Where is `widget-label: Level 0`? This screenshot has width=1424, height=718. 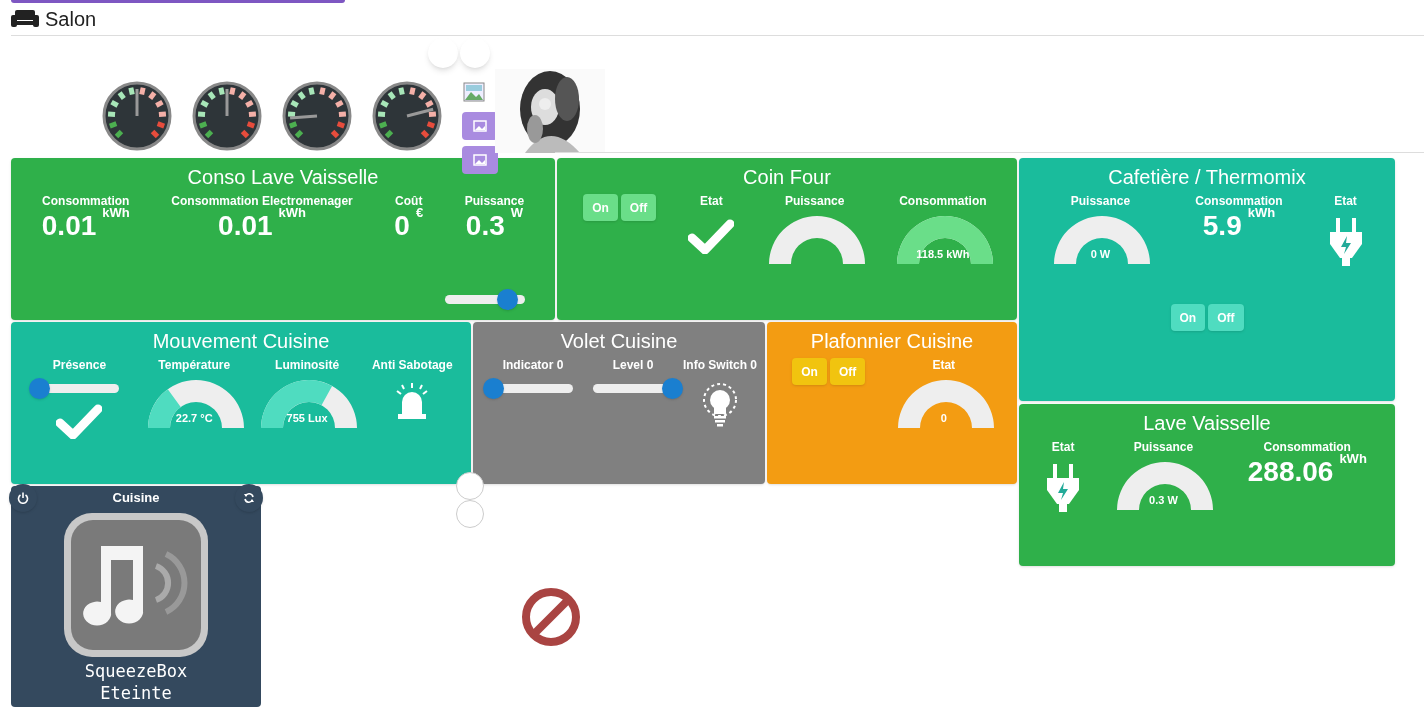
widget-label: Level 0 is located at coordinates (633, 364).